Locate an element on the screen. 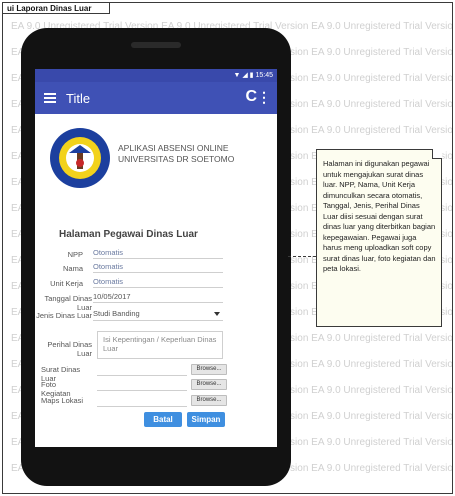  npp-label: NPP is located at coordinates (75, 254).